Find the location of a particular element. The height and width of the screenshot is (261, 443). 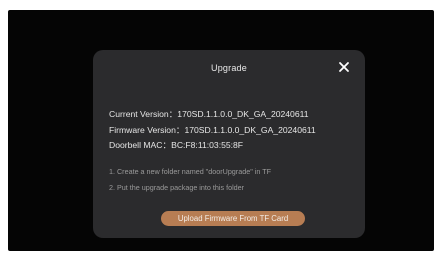

close-button is located at coordinates (344, 67).